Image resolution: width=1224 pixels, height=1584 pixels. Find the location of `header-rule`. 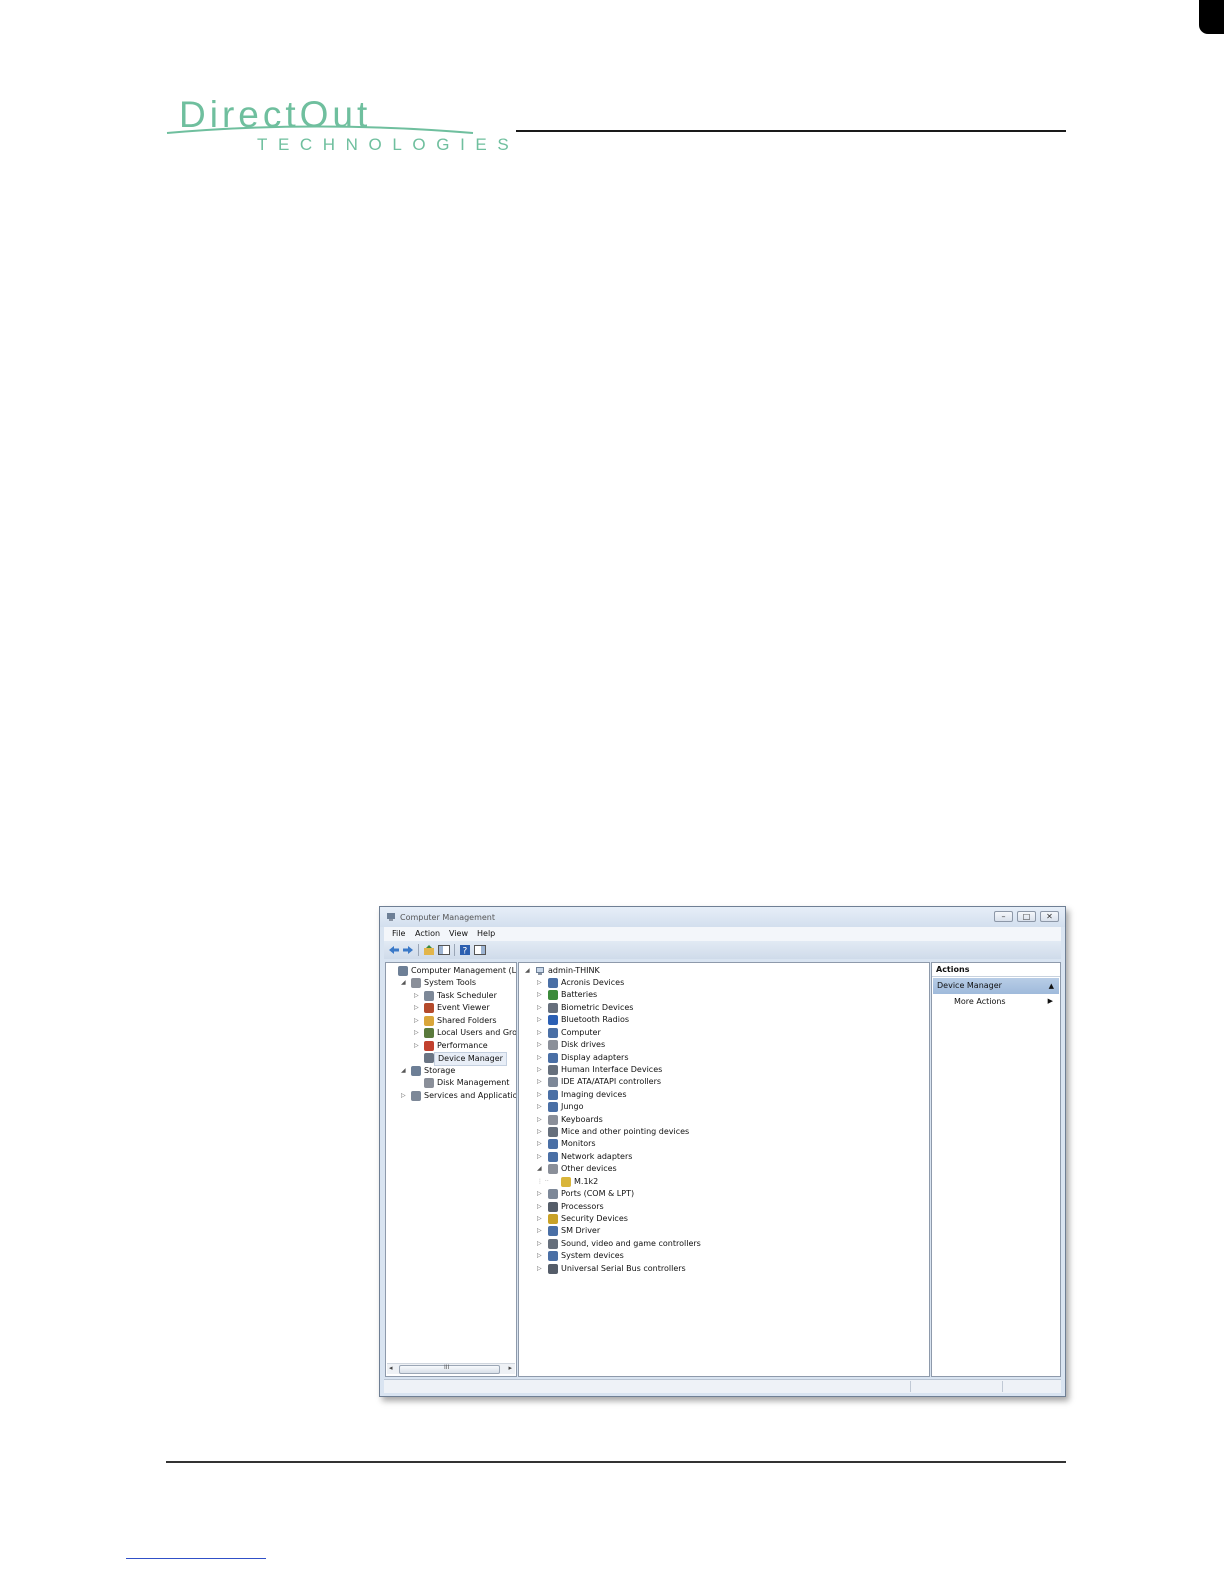

header-rule is located at coordinates (791, 131).